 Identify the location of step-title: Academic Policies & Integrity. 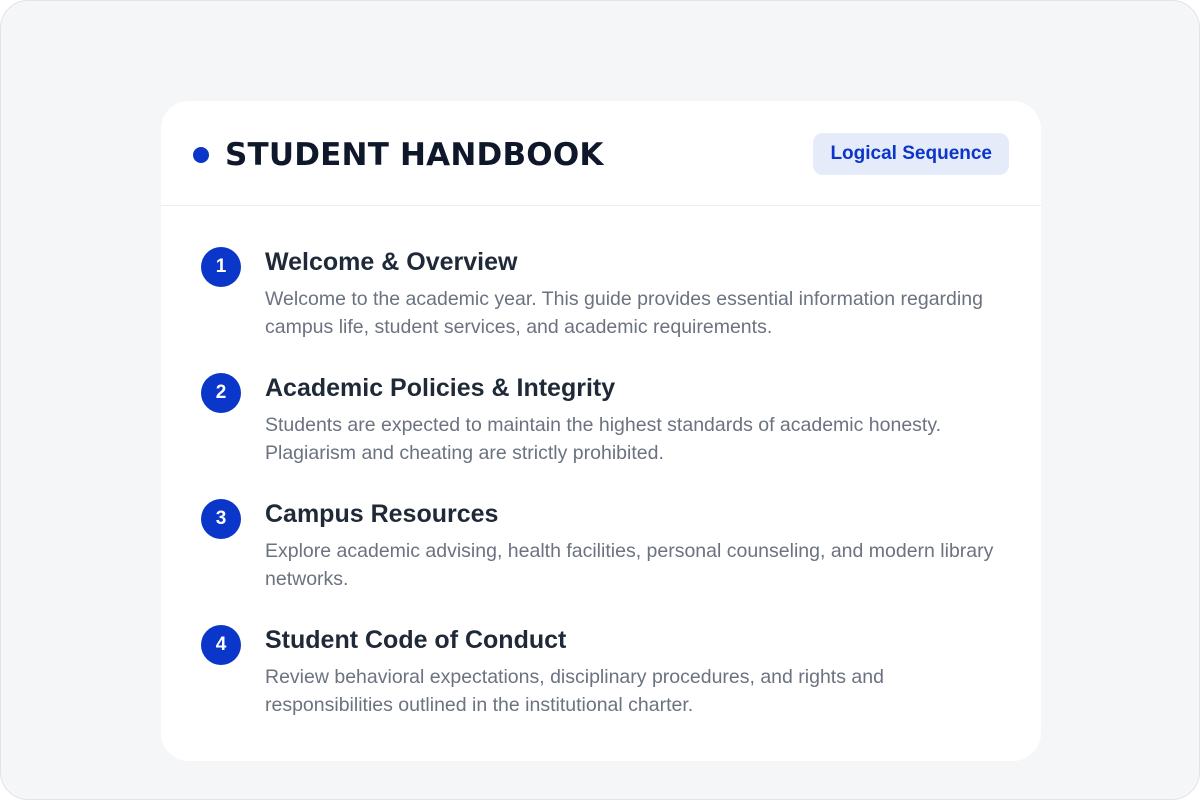
(440, 388).